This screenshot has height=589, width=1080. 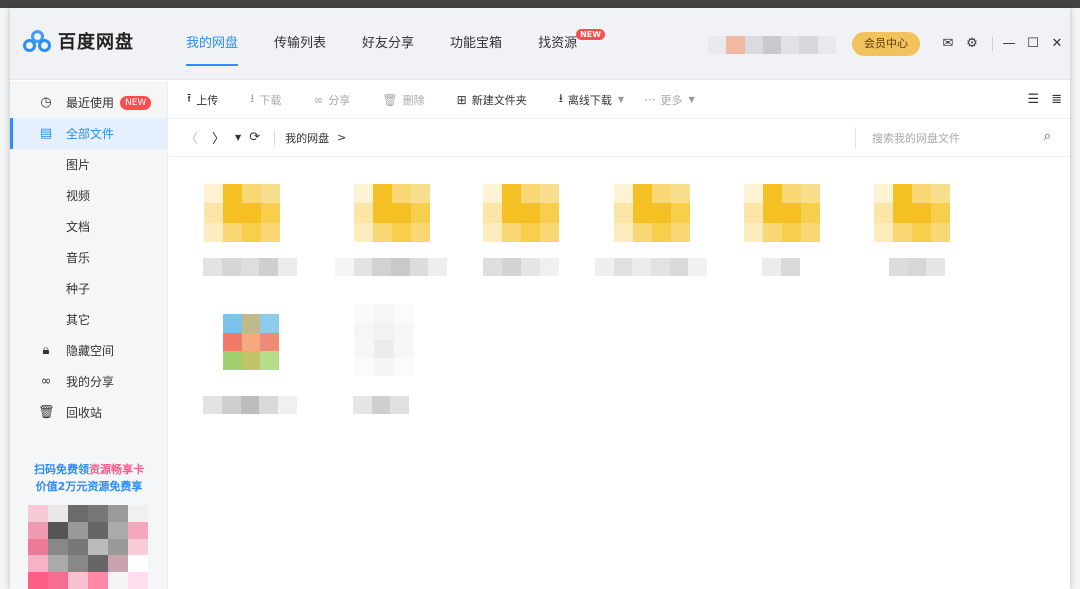 I want to click on divider, so click(x=992, y=44).